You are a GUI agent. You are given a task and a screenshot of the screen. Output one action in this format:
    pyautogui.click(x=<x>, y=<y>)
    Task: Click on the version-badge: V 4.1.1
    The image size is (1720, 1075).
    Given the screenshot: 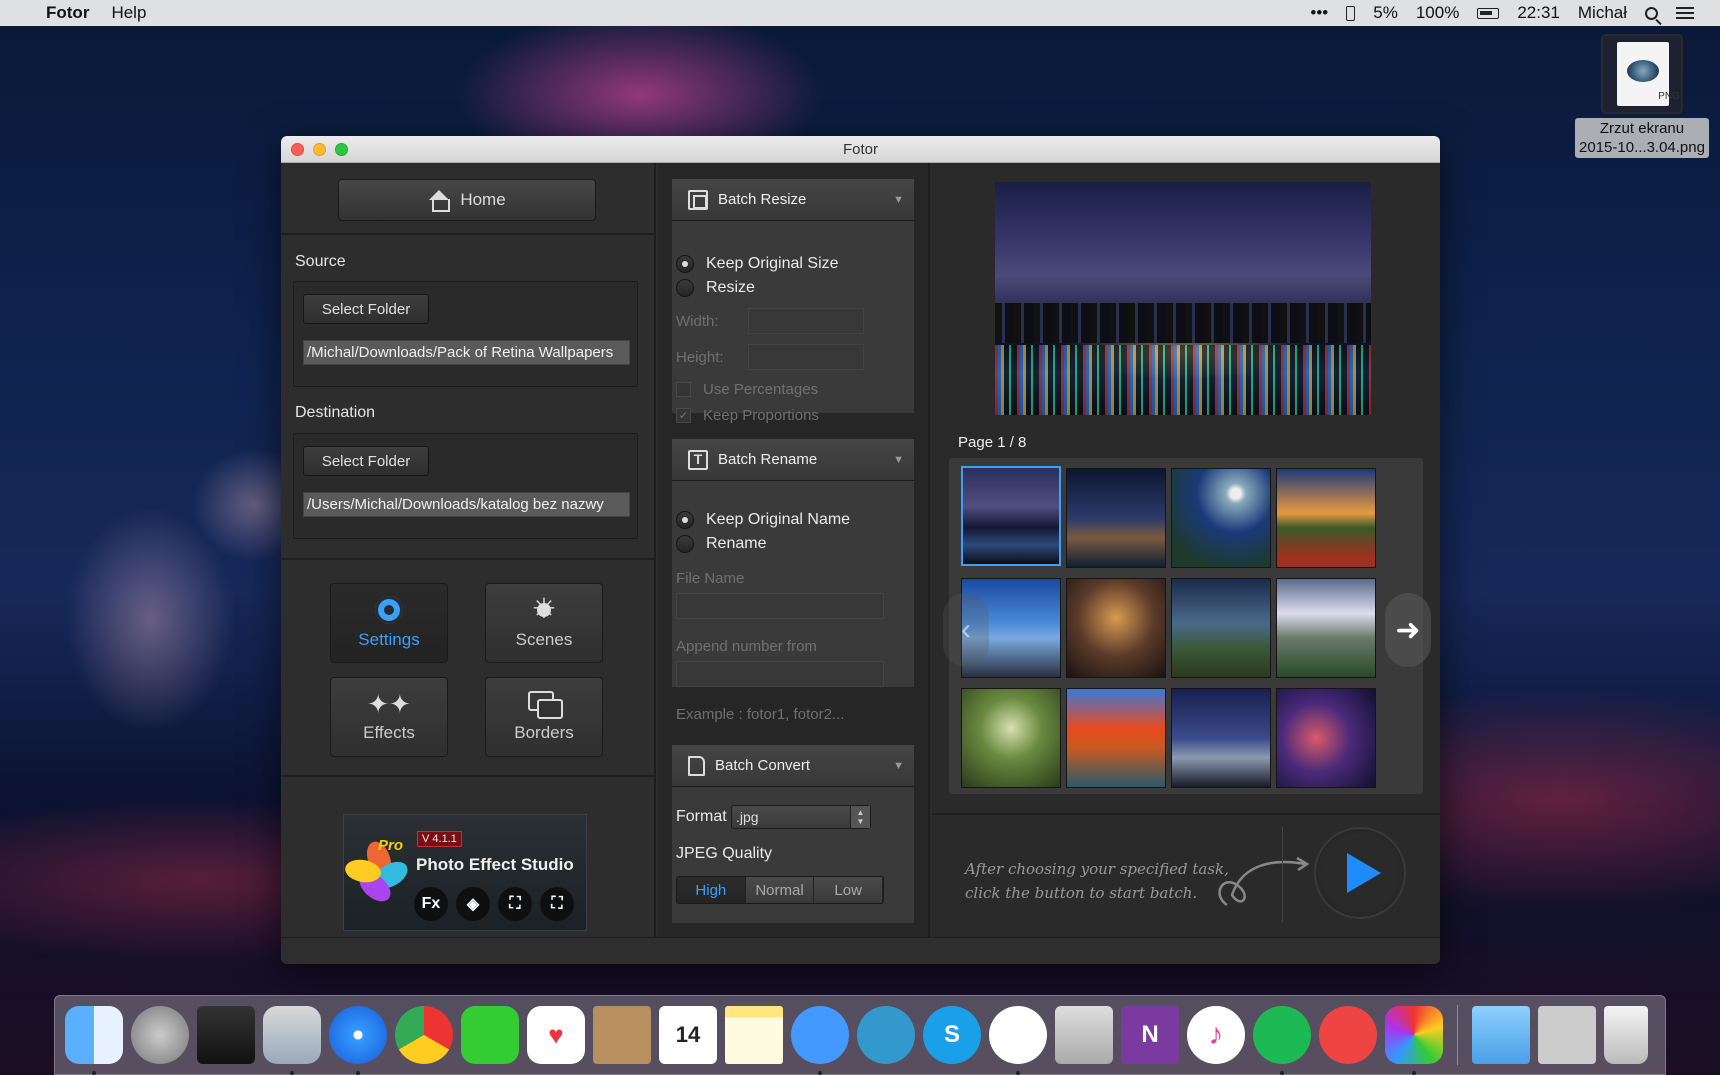 What is the action you would take?
    pyautogui.click(x=439, y=839)
    